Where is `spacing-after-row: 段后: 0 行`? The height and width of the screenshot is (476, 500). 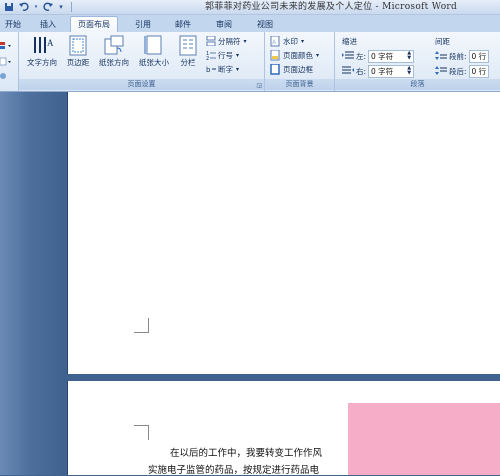 spacing-after-row: 段后: 0 行 is located at coordinates (462, 71).